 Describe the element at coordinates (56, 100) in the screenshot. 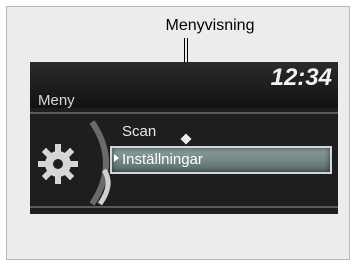

I see `menu-title: Meny` at that location.